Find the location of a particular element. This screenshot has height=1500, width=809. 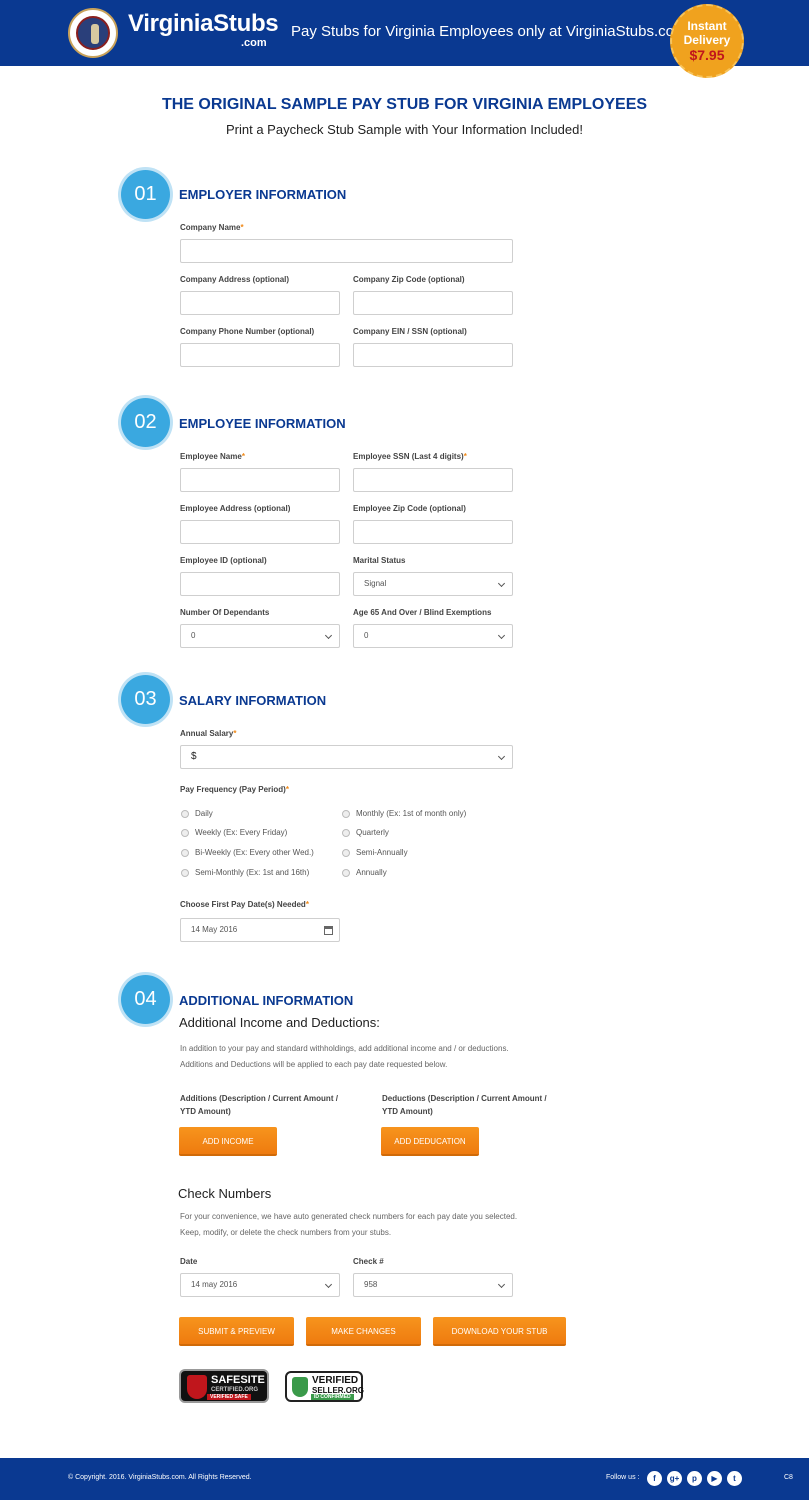

download-stub-button: DOWNLOAD YOUR STUB is located at coordinates (499, 1331).